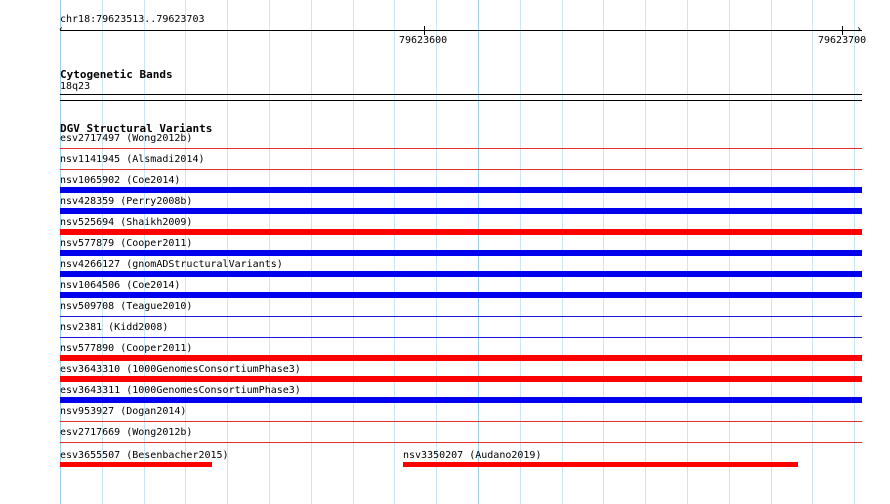 The image size is (890, 504). I want to click on ruler-location: chr18:79623513..79623703, so click(132, 19).